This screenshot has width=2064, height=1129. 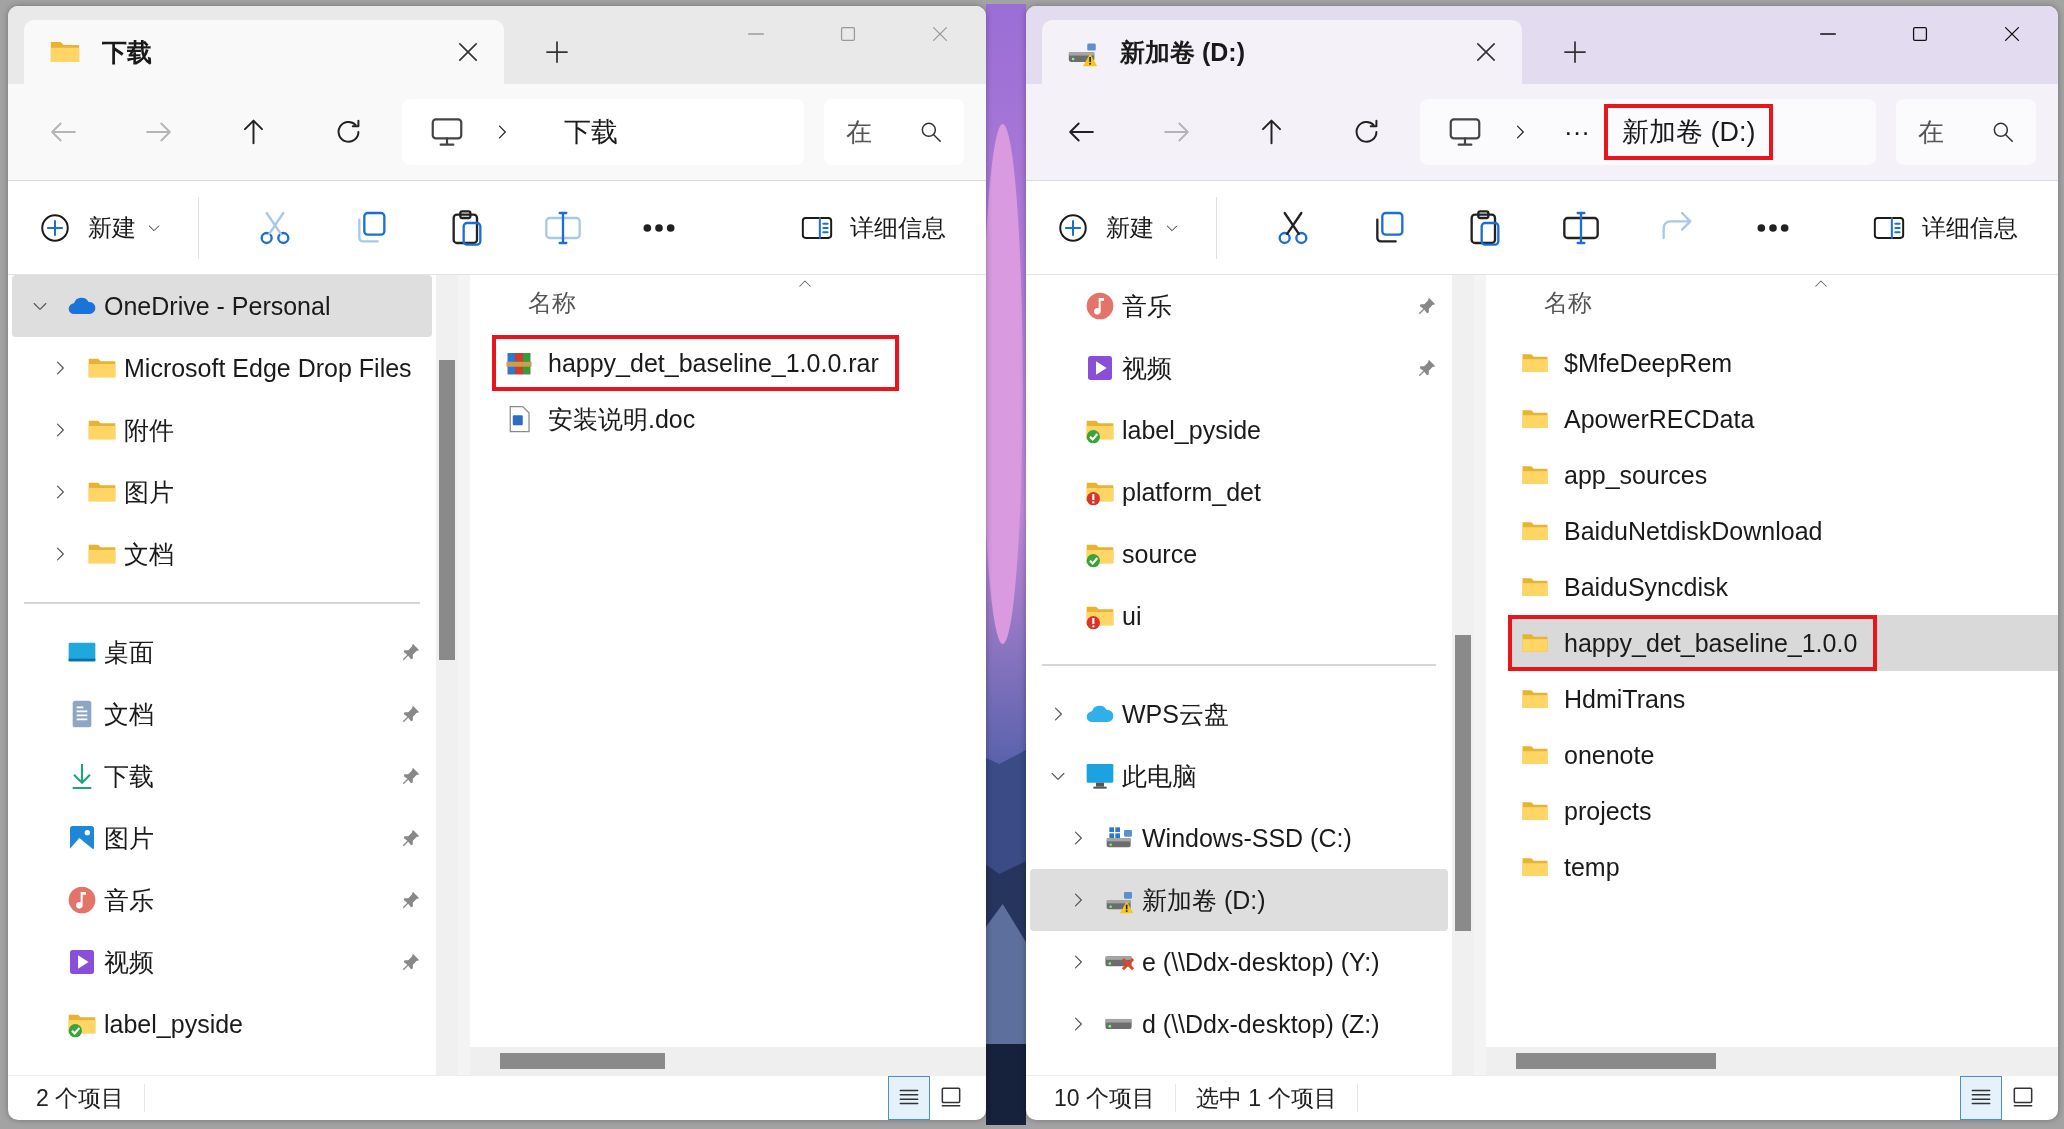 I want to click on status-text: 10 个项目, so click(x=1104, y=1098).